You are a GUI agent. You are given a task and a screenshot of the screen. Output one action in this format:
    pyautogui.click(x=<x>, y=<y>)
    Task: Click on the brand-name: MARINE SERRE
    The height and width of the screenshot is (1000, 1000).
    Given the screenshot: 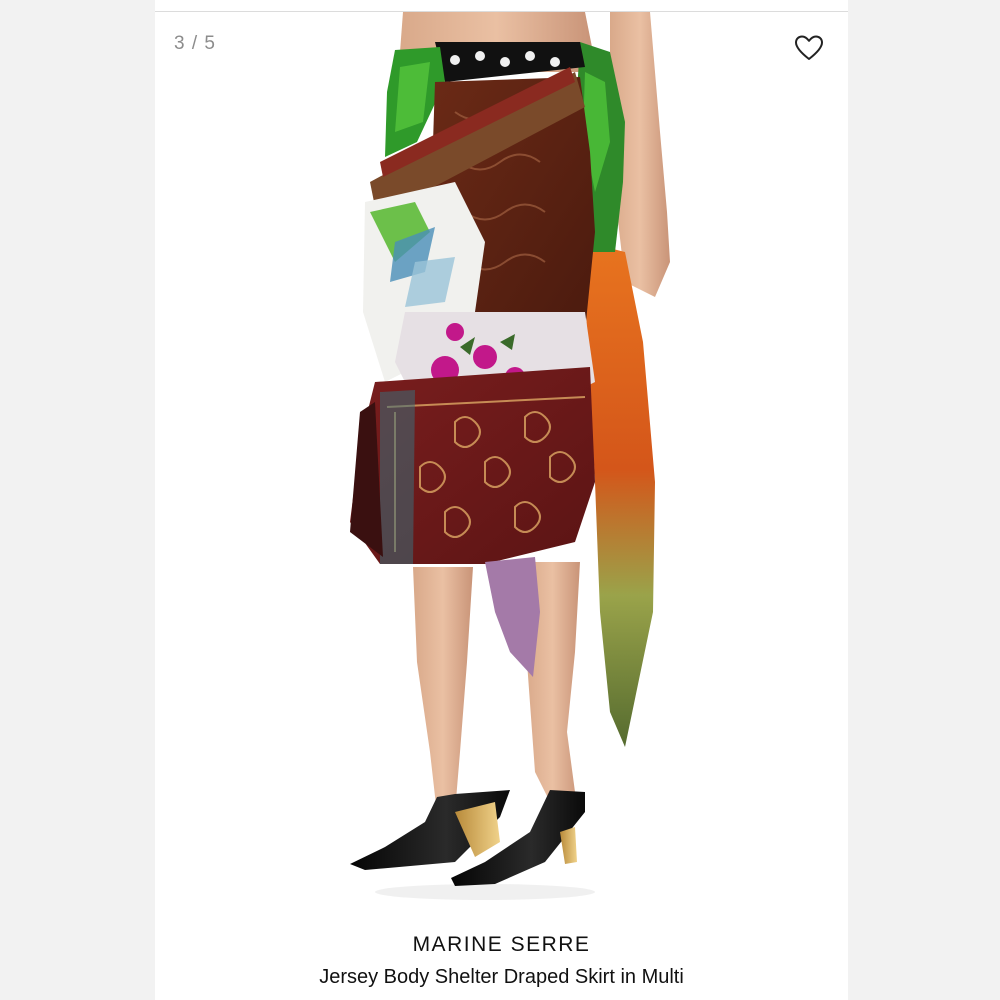 What is the action you would take?
    pyautogui.click(x=501, y=945)
    